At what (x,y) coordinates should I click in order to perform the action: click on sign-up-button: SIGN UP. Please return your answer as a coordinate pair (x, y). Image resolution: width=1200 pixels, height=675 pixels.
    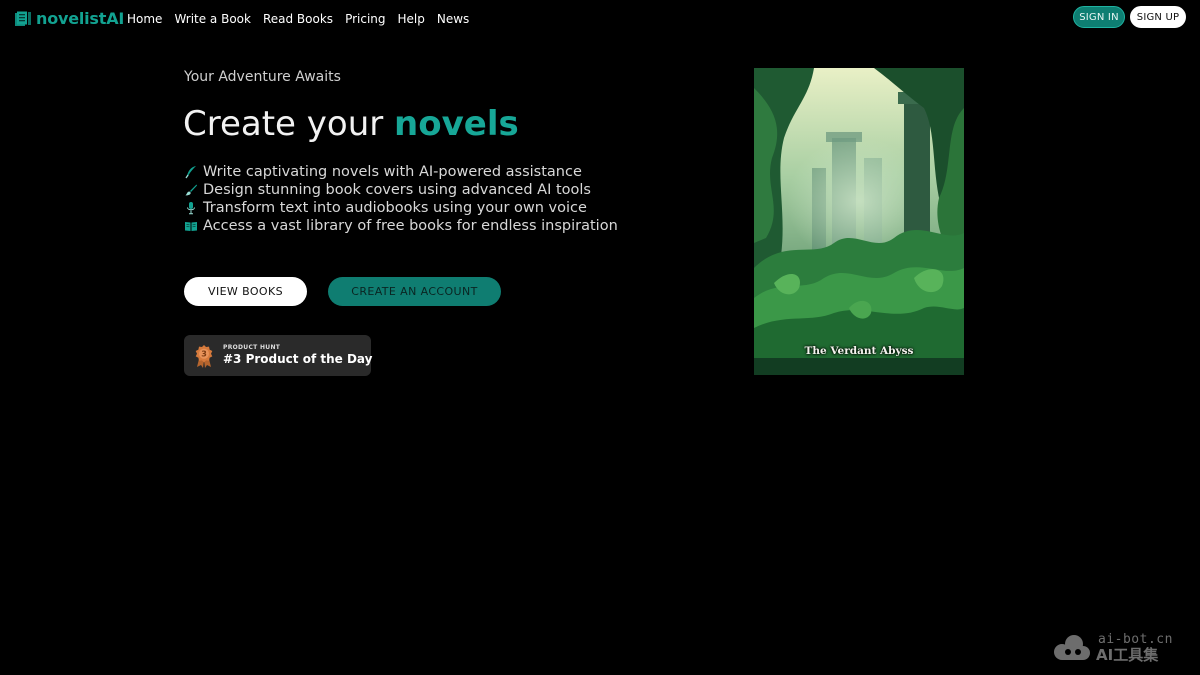
    Looking at the image, I should click on (1158, 17).